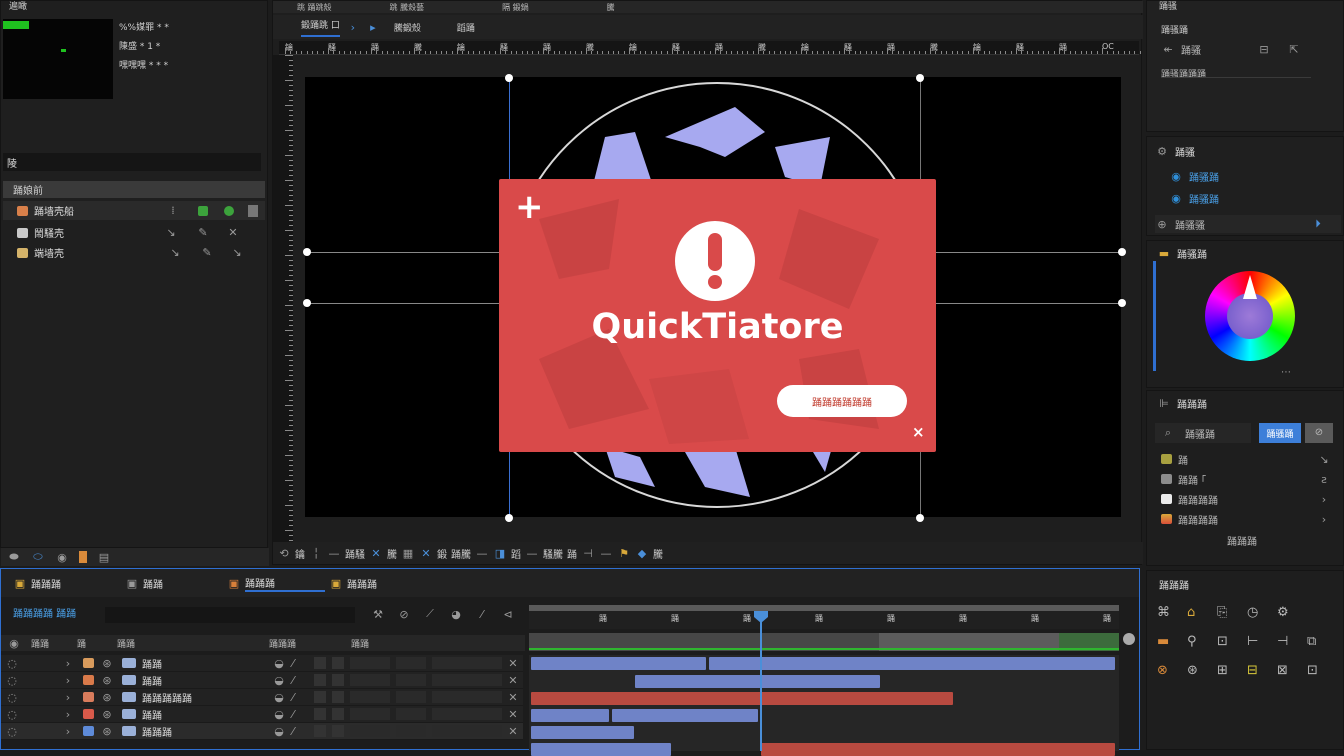  What do you see at coordinates (1319, 433) in the screenshot?
I see `effects-toggle: ⊘` at bounding box center [1319, 433].